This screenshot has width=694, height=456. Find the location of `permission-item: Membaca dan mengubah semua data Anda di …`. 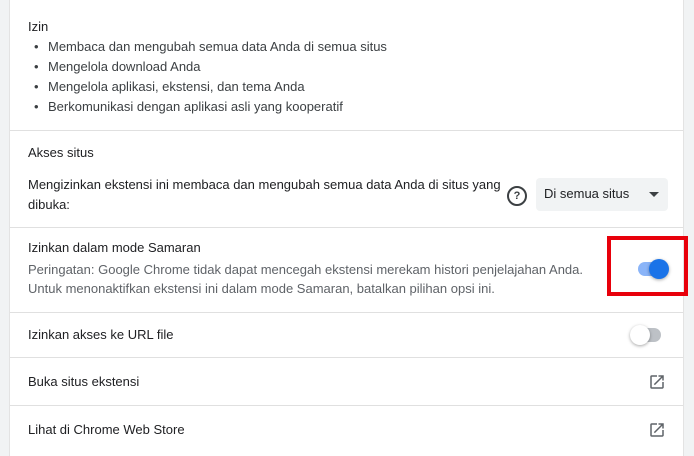

permission-item: Membaca dan mengubah semua data Anda di … is located at coordinates (210, 47).